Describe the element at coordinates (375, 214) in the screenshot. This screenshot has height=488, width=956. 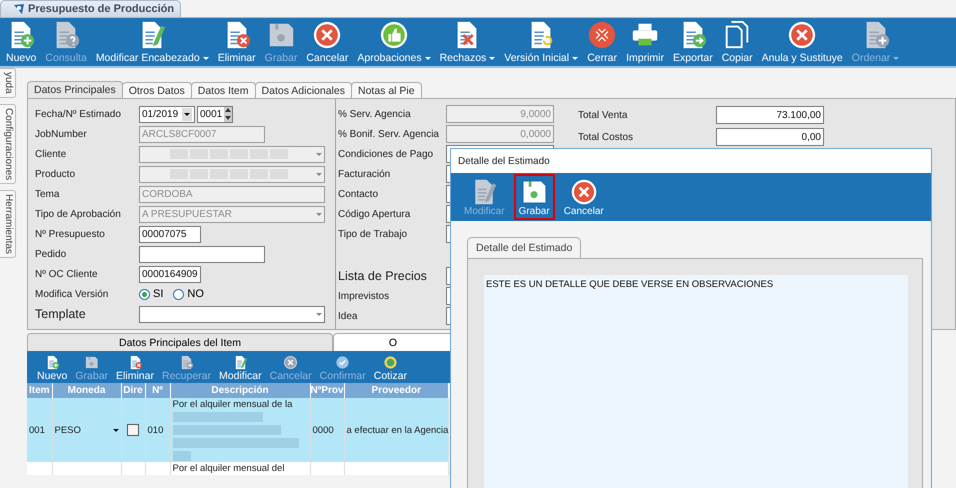
I see `field-label: Código Apertura` at that location.